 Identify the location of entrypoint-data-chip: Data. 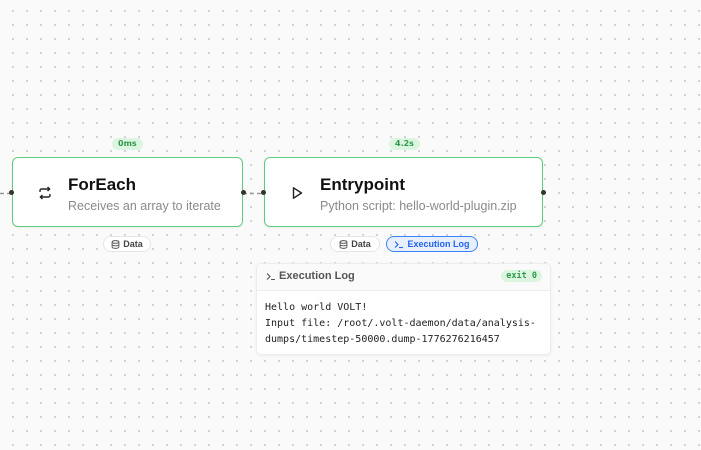
(355, 244).